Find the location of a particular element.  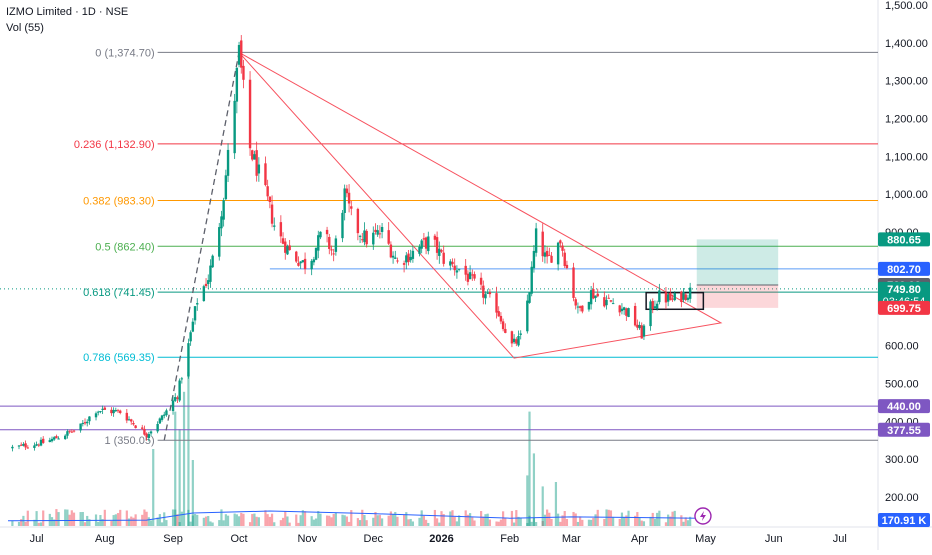

symbol-title: IZMO Limited · 1D · NSE is located at coordinates (67, 12).